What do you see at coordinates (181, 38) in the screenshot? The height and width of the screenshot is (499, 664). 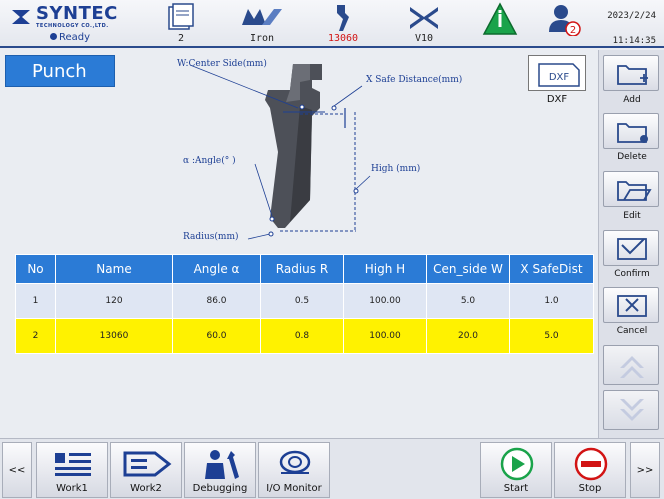 I see `program-value: 2` at bounding box center [181, 38].